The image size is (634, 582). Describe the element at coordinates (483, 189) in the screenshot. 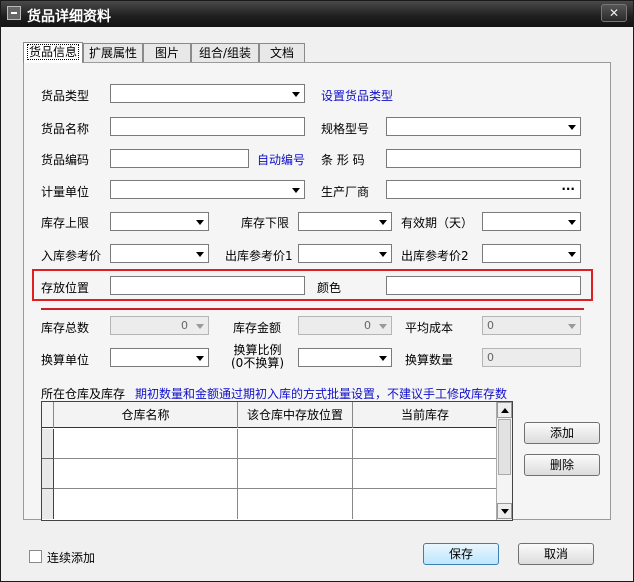

I see `manufacturer-input: ···` at that location.